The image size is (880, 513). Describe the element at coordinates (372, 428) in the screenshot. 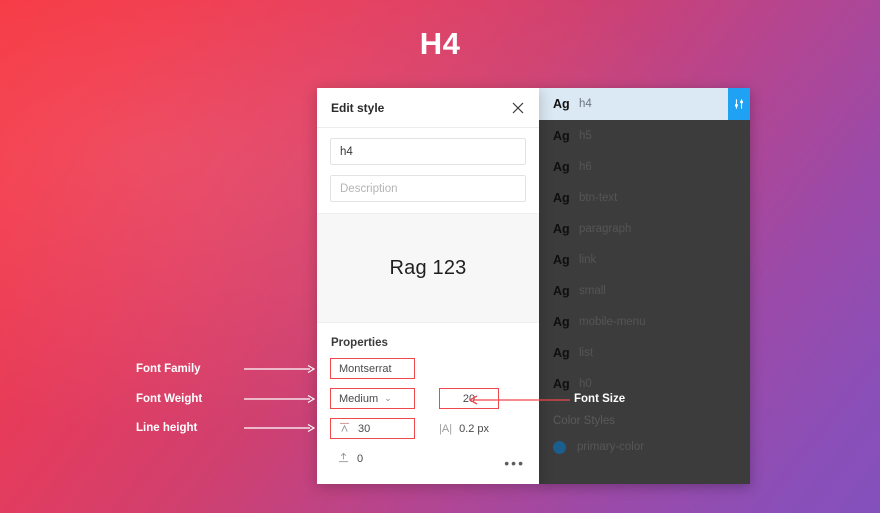

I see `line-height-input: 30` at that location.